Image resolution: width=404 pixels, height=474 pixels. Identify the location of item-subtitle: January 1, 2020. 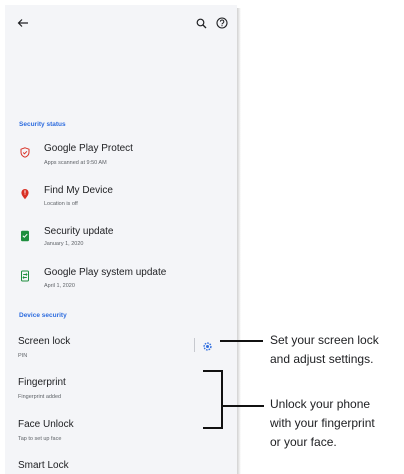
(64, 244).